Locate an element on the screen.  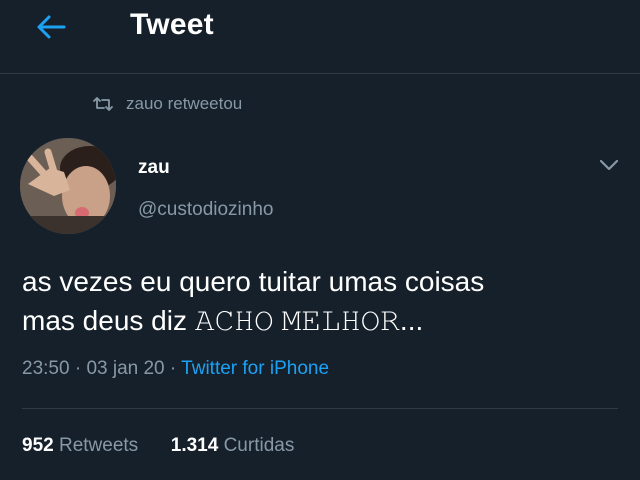
avatar is located at coordinates (68, 186).